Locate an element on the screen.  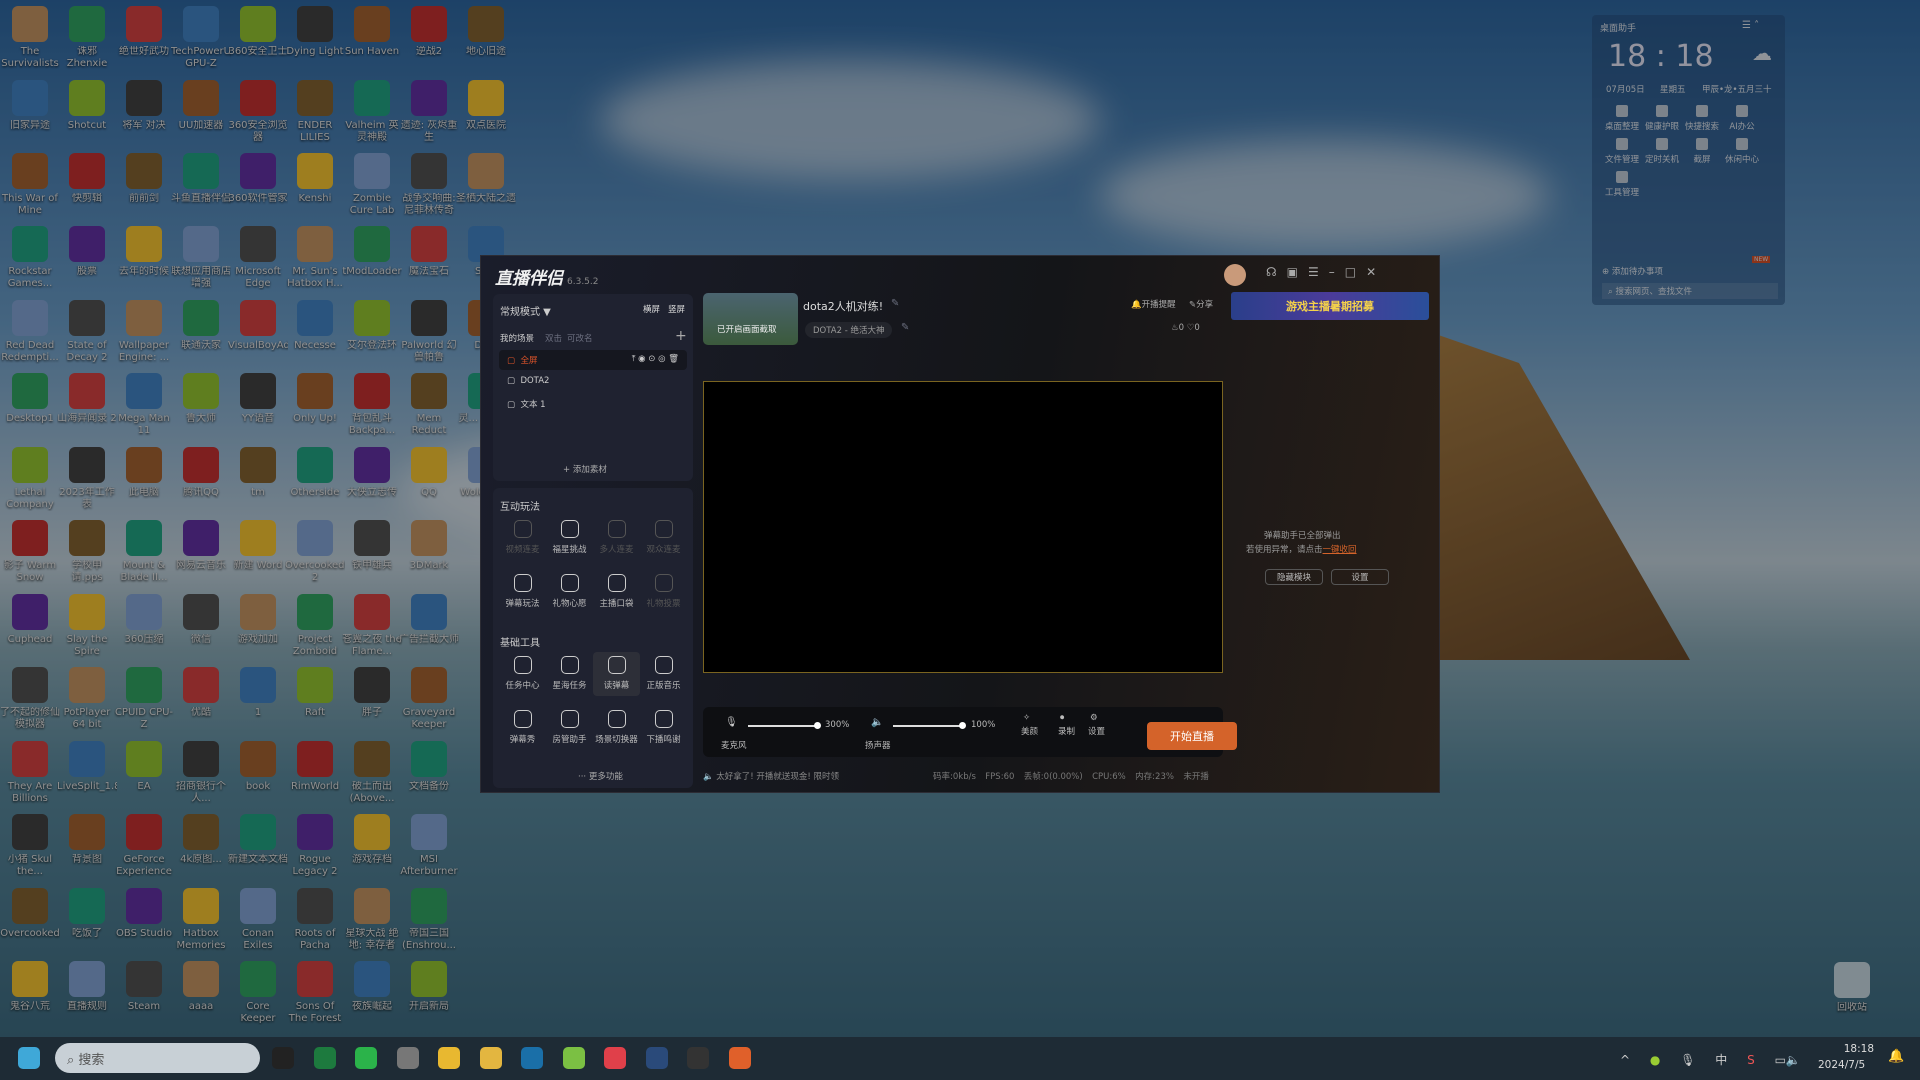
tool-button: 多人连麦 is located at coordinates (616, 538).